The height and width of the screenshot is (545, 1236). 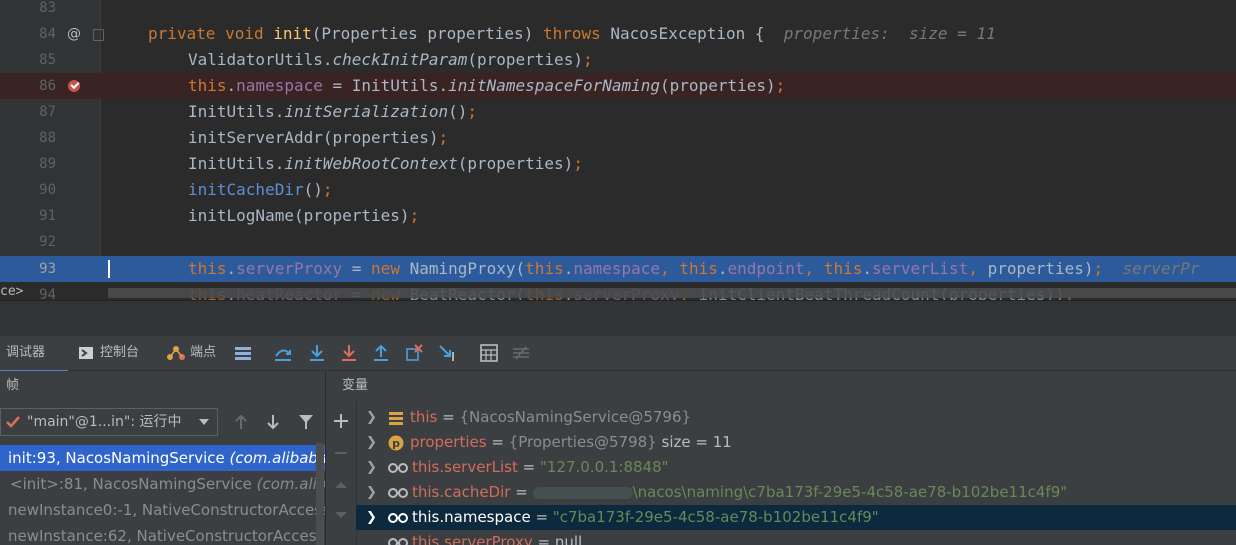 What do you see at coordinates (521, 353) in the screenshot?
I see `trace-stream-icon` at bounding box center [521, 353].